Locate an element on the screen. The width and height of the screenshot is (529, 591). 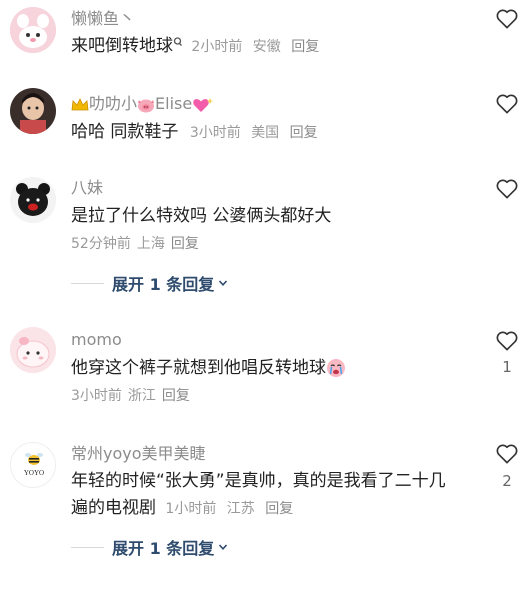
crown-emoji-icon is located at coordinates (80, 103).